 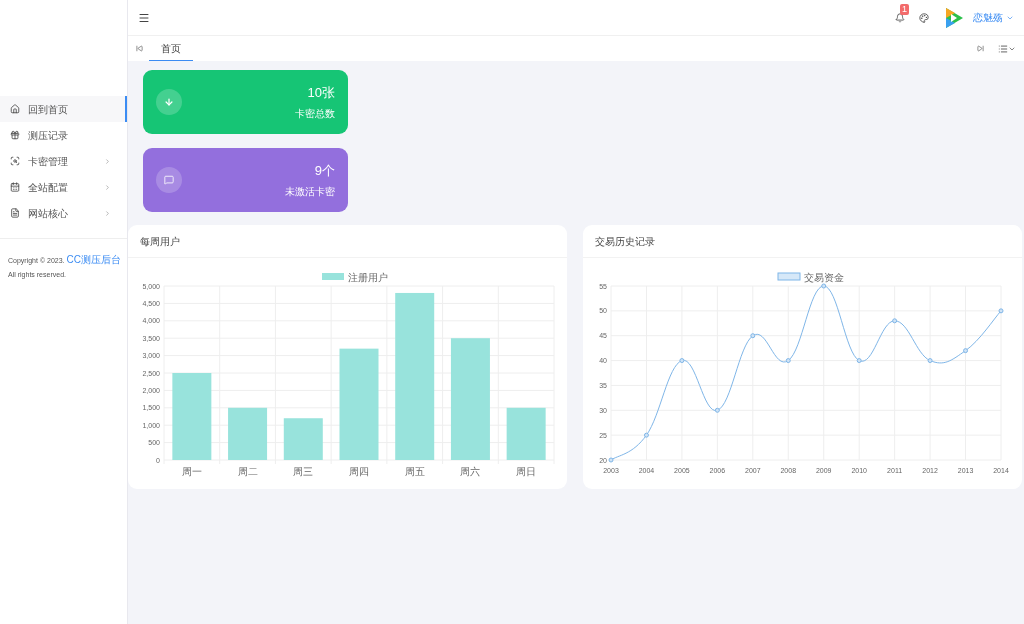 What do you see at coordinates (824, 277) in the screenshot?
I see `legend-label: 交易资金` at bounding box center [824, 277].